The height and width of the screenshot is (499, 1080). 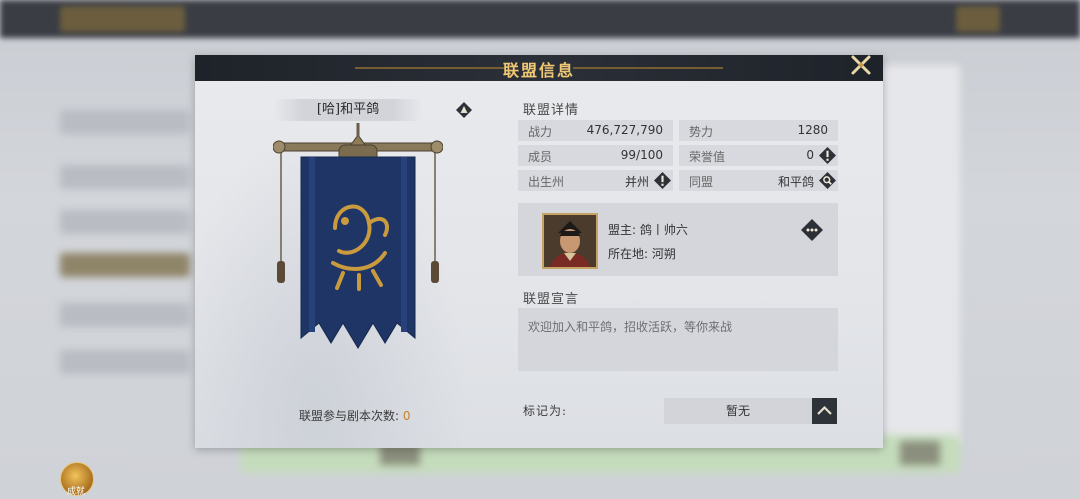 What do you see at coordinates (678, 239) in the screenshot?
I see `leader-card: 盟主: 鸽丨帅六 所在地: 河朔` at bounding box center [678, 239].